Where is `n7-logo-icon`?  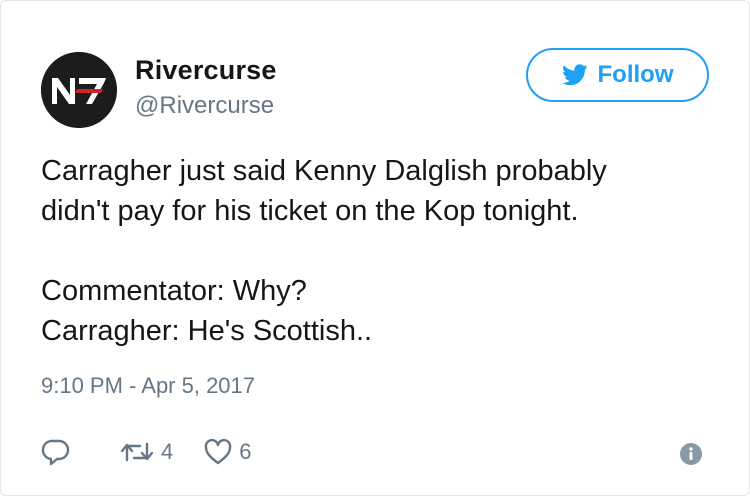
n7-logo-icon is located at coordinates (79, 90).